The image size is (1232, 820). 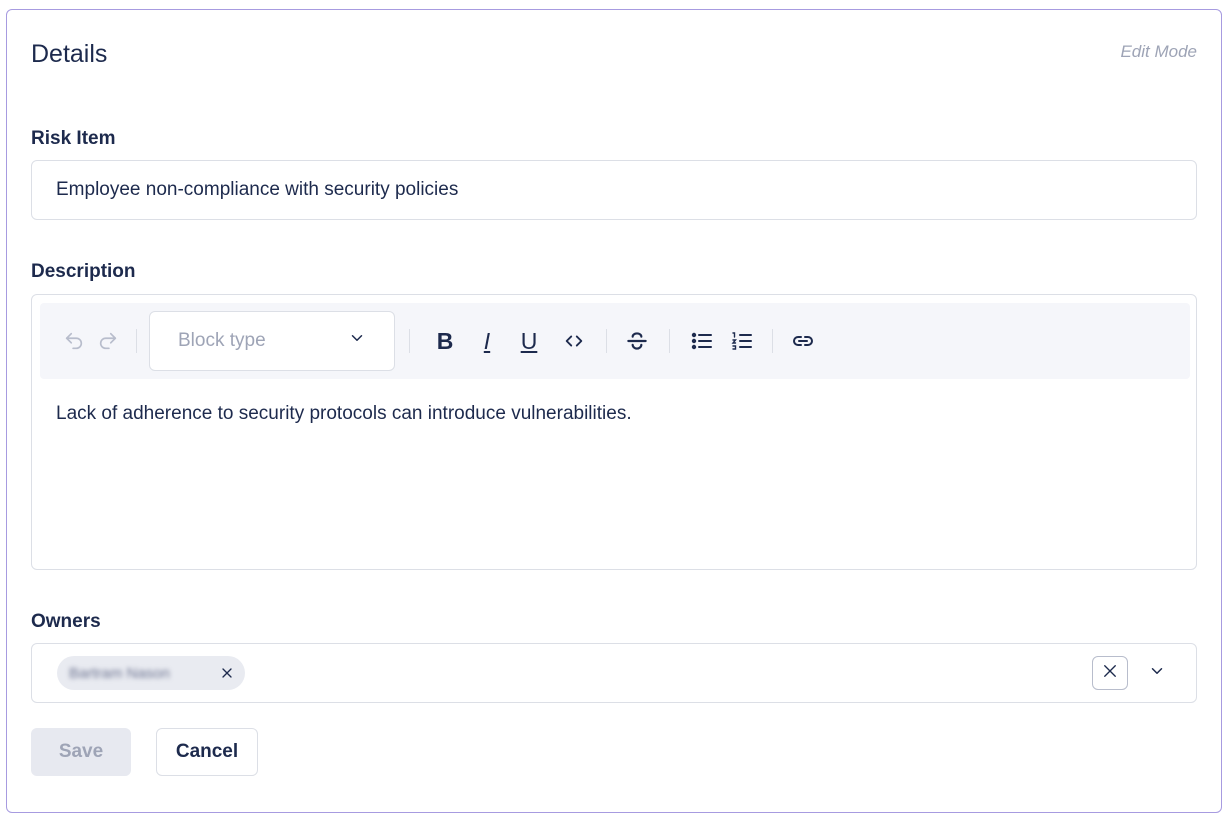 What do you see at coordinates (702, 341) in the screenshot?
I see `bullet-list-icon` at bounding box center [702, 341].